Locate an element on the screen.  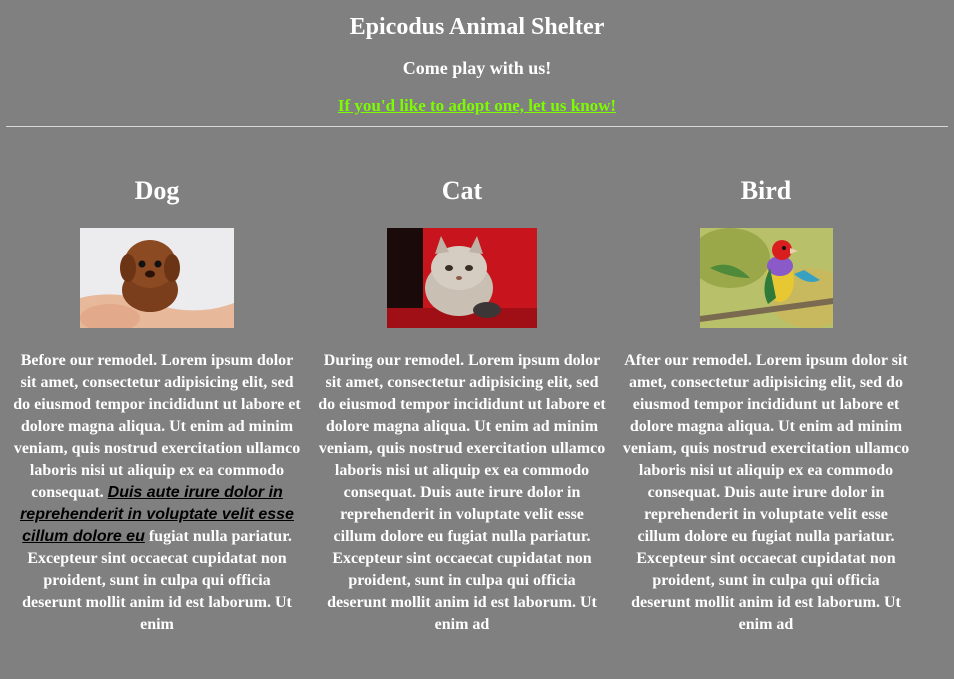
puppy-photo is located at coordinates (157, 278).